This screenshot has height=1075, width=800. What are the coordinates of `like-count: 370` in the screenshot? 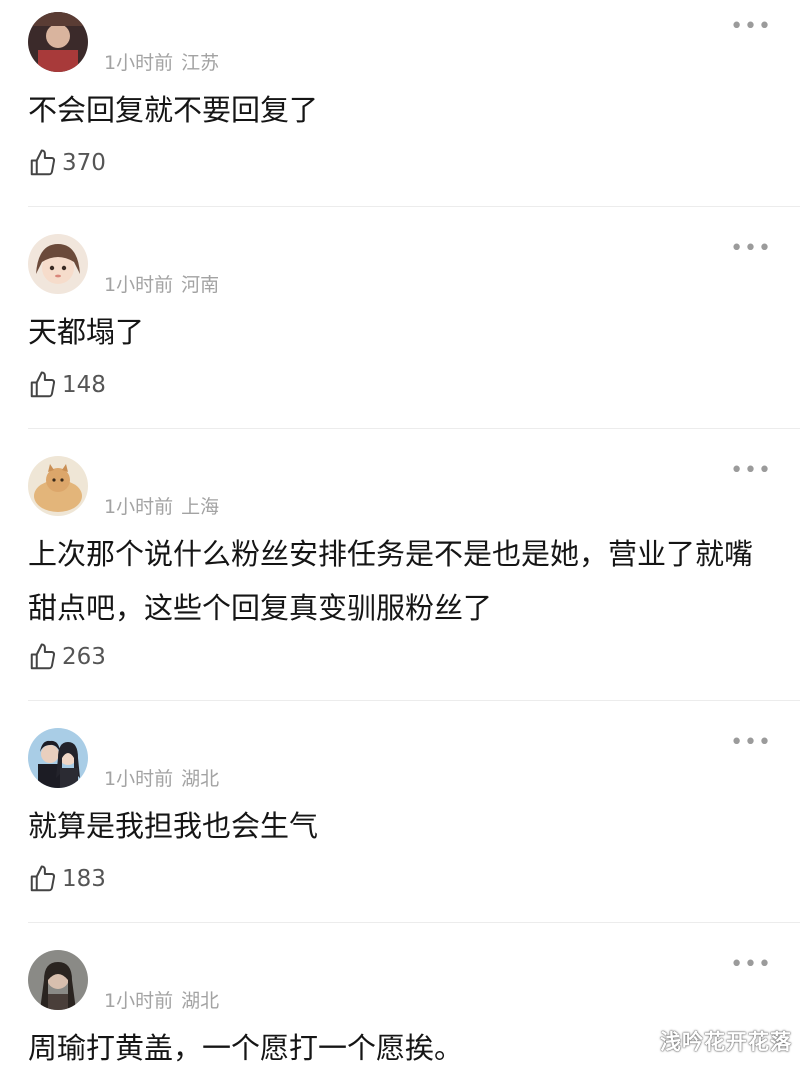 It's located at (84, 163).